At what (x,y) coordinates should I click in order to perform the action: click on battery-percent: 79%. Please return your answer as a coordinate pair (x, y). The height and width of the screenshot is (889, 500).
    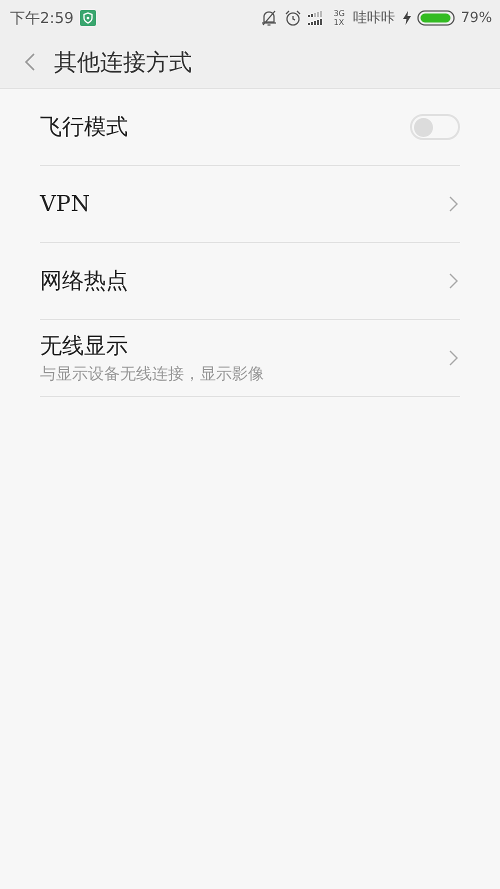
    Looking at the image, I should click on (476, 18).